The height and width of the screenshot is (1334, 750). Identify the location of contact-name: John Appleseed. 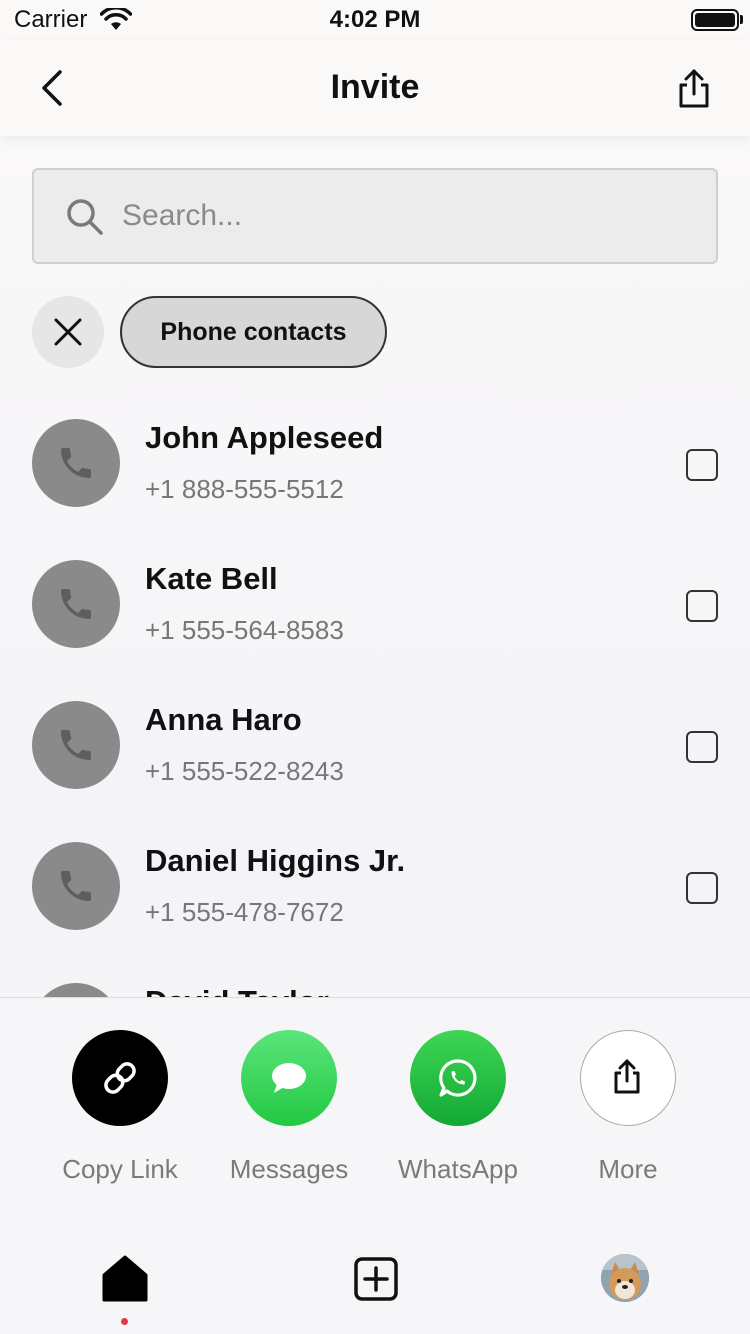
(264, 437).